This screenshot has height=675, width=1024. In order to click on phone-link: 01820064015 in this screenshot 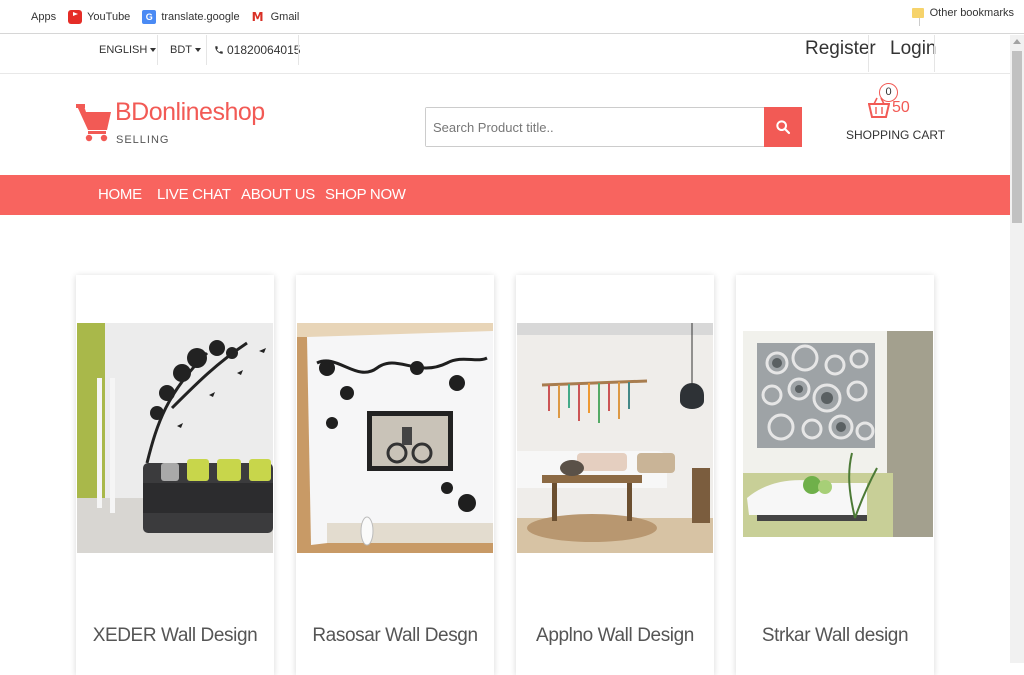, I will do `click(257, 50)`.